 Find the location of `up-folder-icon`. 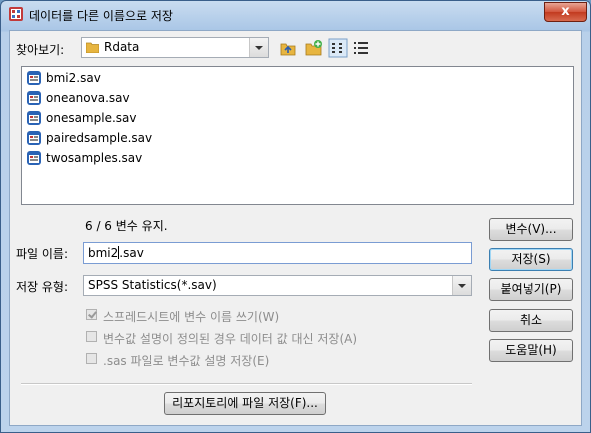

up-folder-icon is located at coordinates (288, 48).